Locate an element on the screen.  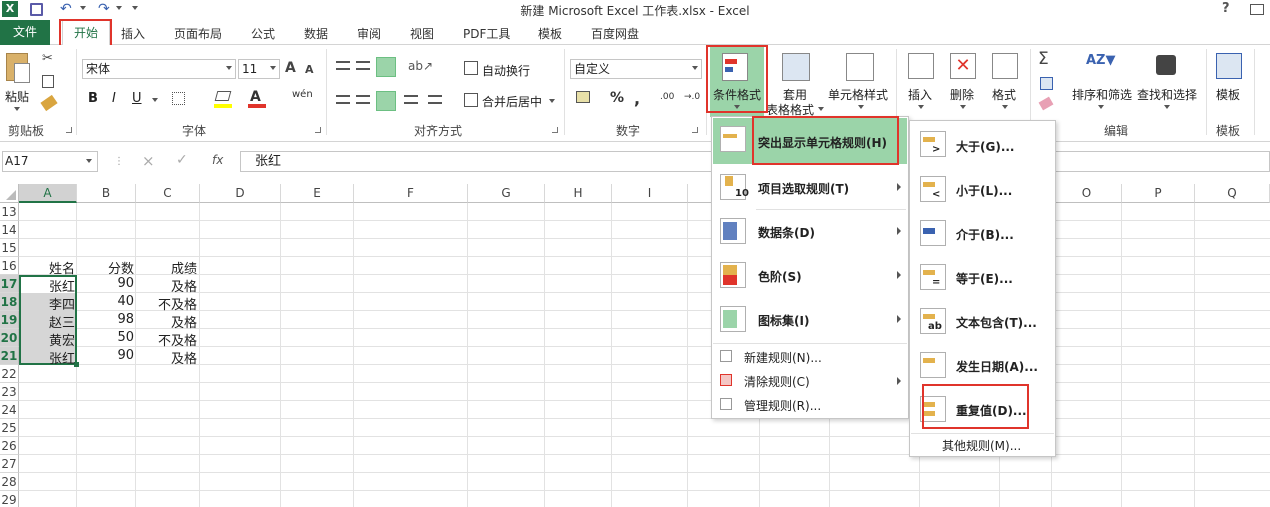
format-cells-button: 格式 is located at coordinates (1004, 94).